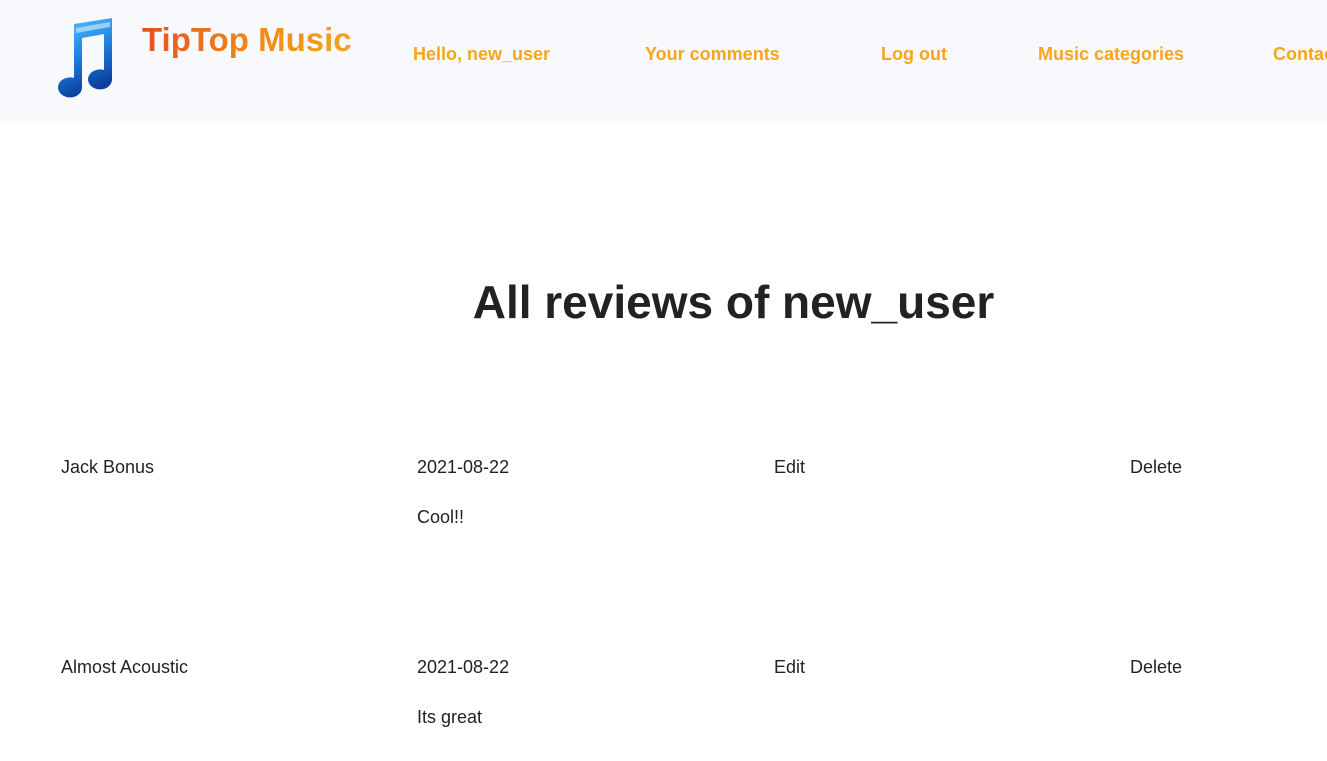 The image size is (1327, 761). I want to click on nav-hello-user: Hello, new_user, so click(481, 54).